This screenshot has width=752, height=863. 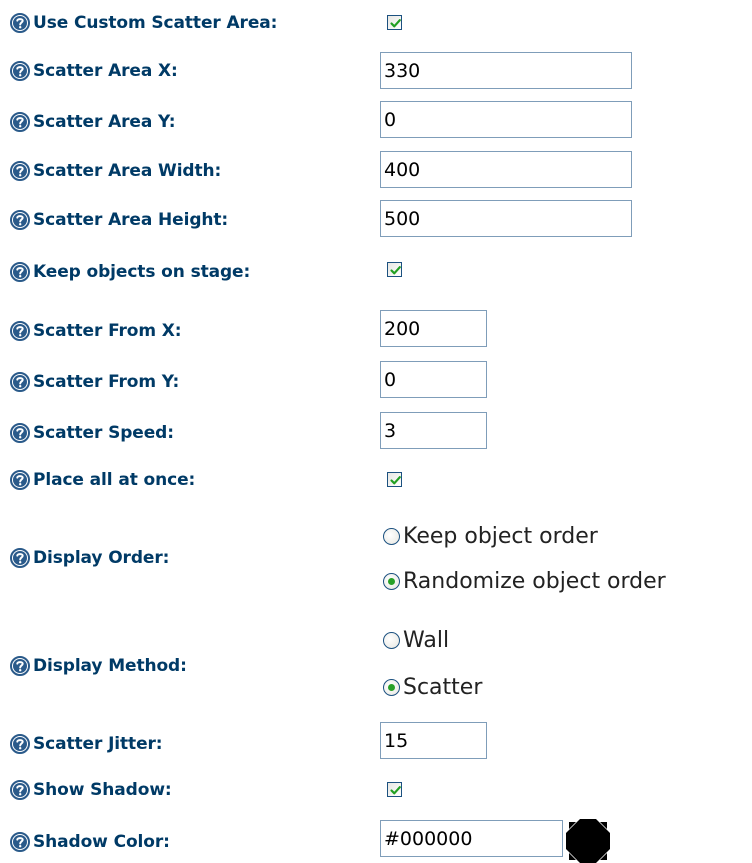 I want to click on display-order-label: Display Order:, so click(x=89, y=558).